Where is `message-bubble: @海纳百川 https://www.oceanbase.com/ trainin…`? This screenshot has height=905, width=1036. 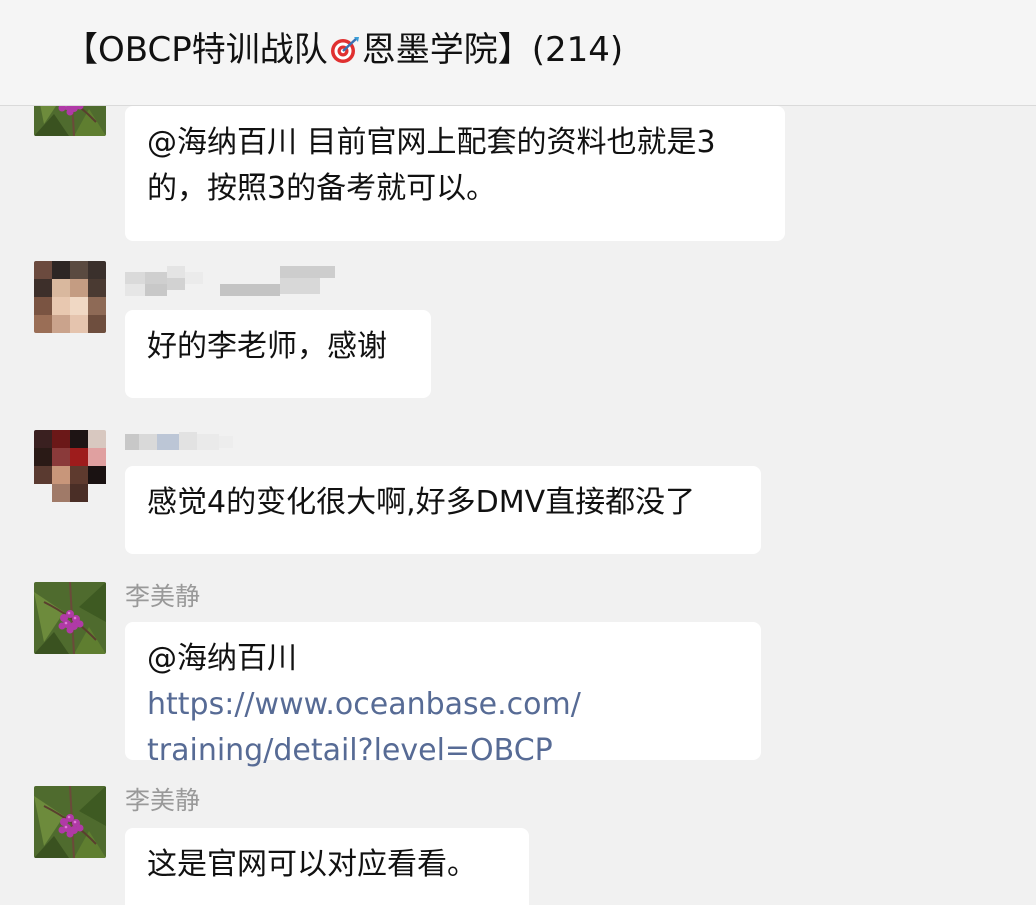 message-bubble: @海纳百川 https://www.oceanbase.com/ trainin… is located at coordinates (443, 695).